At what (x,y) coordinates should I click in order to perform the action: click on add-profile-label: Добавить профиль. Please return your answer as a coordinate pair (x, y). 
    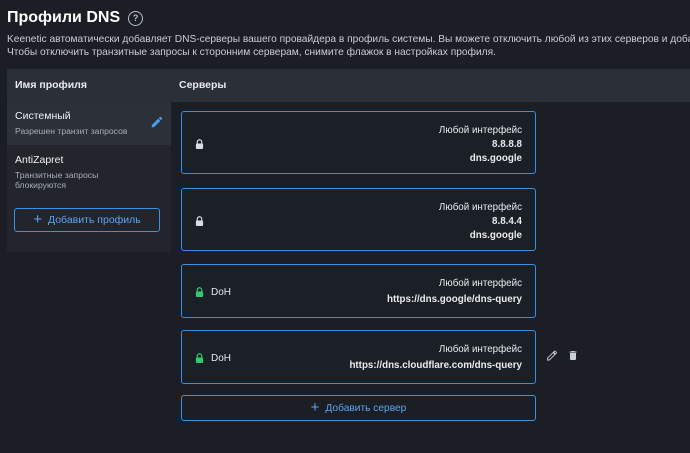
    Looking at the image, I should click on (94, 220).